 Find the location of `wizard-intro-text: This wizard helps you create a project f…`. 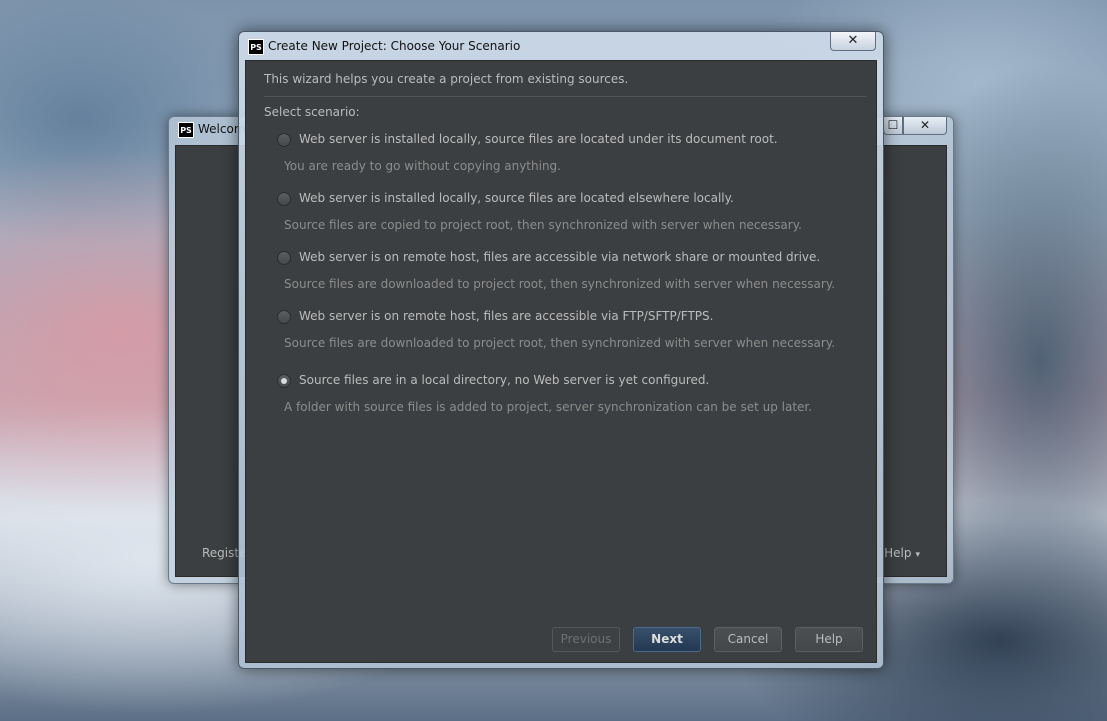

wizard-intro-text: This wizard helps you create a project f… is located at coordinates (446, 79).